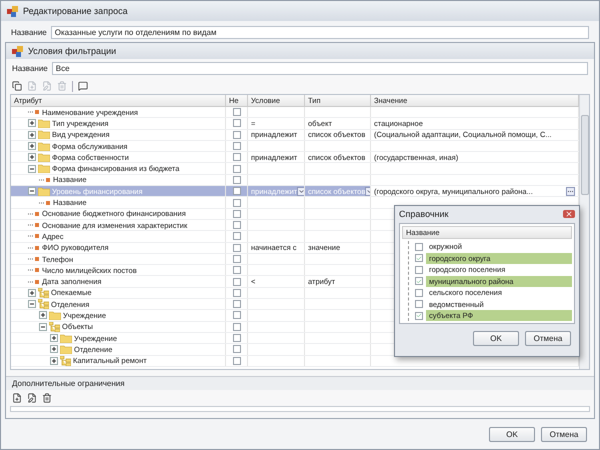  I want to click on window-title: Редактирование запроса, so click(75, 11).